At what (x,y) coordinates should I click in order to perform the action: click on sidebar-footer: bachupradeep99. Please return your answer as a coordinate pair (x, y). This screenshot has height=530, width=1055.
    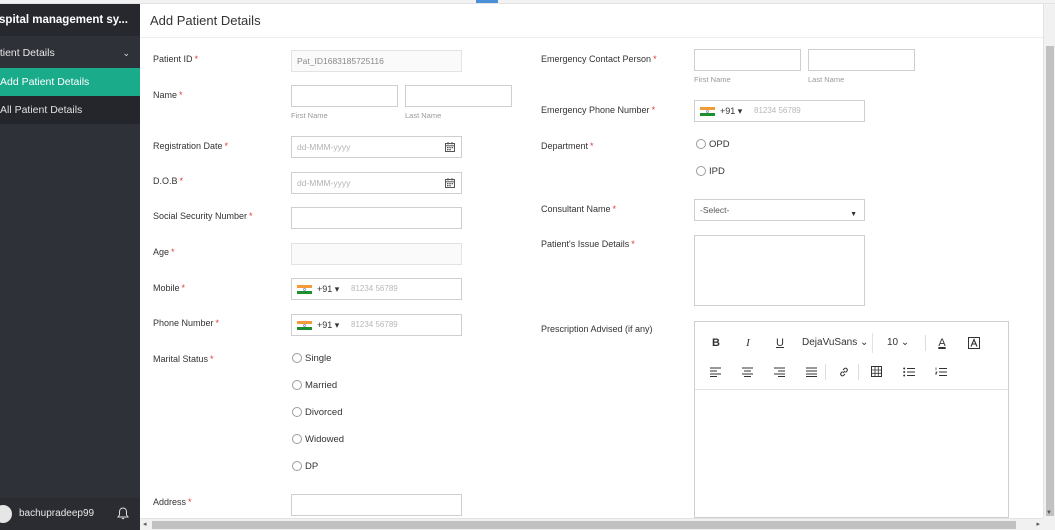
    Looking at the image, I should click on (70, 514).